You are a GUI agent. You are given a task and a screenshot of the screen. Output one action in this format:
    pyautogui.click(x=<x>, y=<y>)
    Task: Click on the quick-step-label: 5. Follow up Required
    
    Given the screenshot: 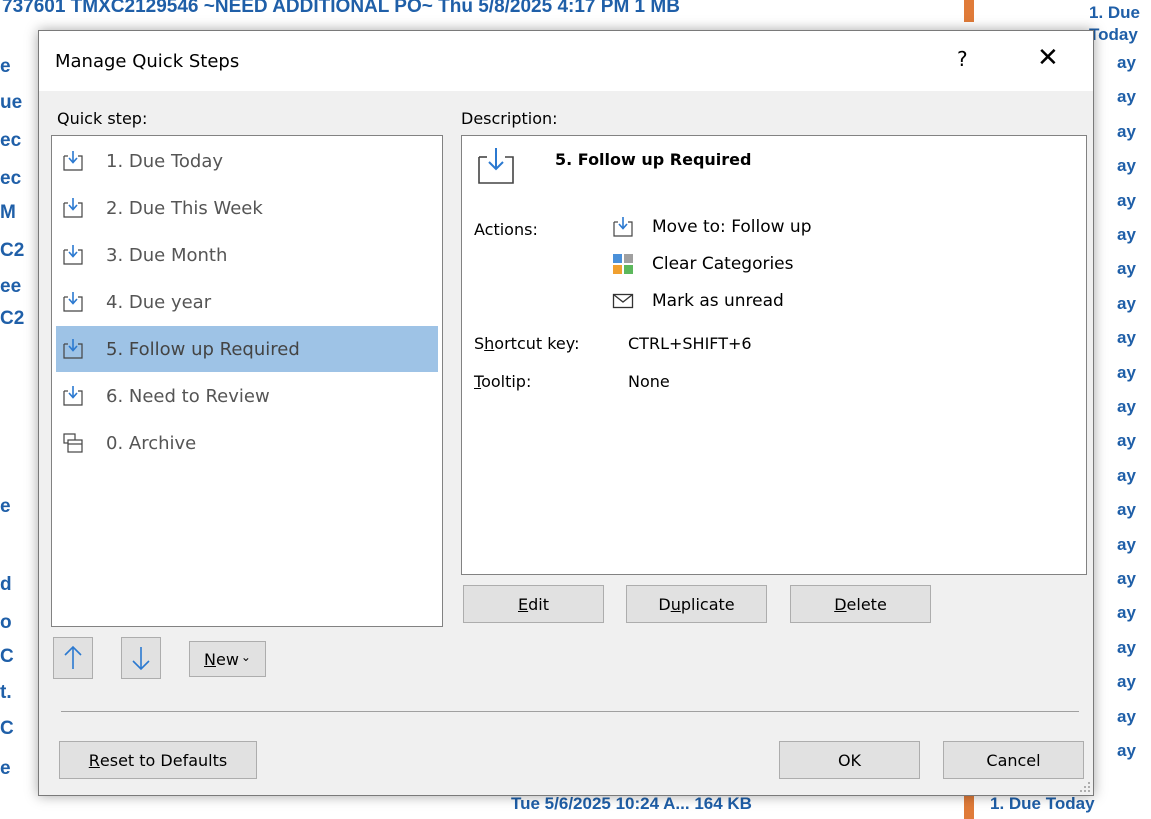 What is the action you would take?
    pyautogui.click(x=203, y=349)
    